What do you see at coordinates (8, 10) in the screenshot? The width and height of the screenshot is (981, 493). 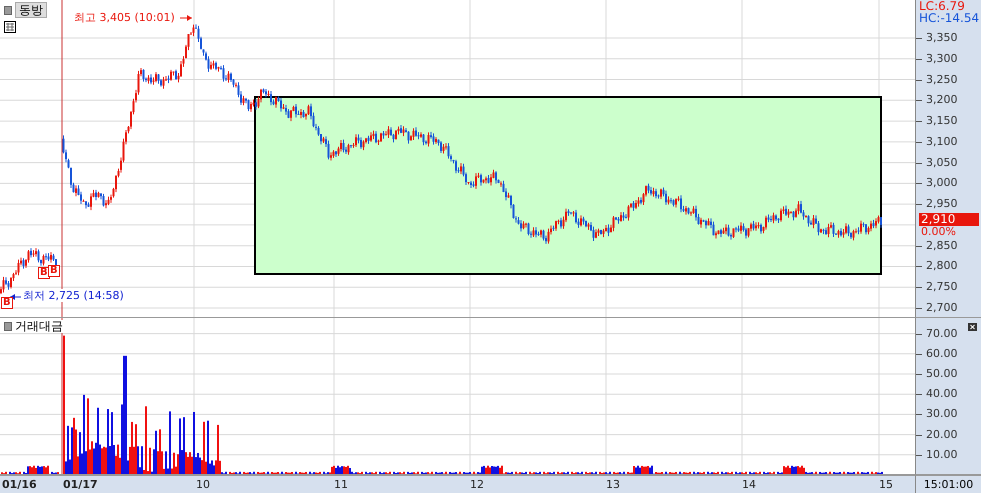 I see `panel-icon` at bounding box center [8, 10].